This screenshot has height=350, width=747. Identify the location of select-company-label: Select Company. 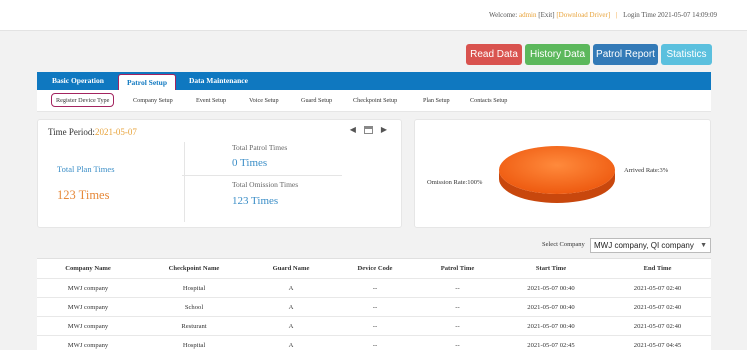
(563, 244).